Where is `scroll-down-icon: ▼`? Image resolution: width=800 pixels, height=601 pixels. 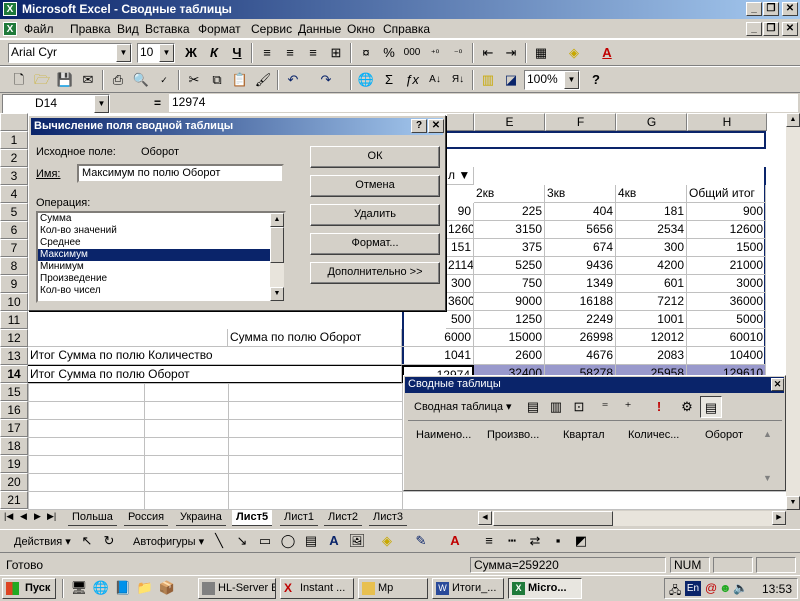 scroll-down-icon: ▼ is located at coordinates (767, 478).